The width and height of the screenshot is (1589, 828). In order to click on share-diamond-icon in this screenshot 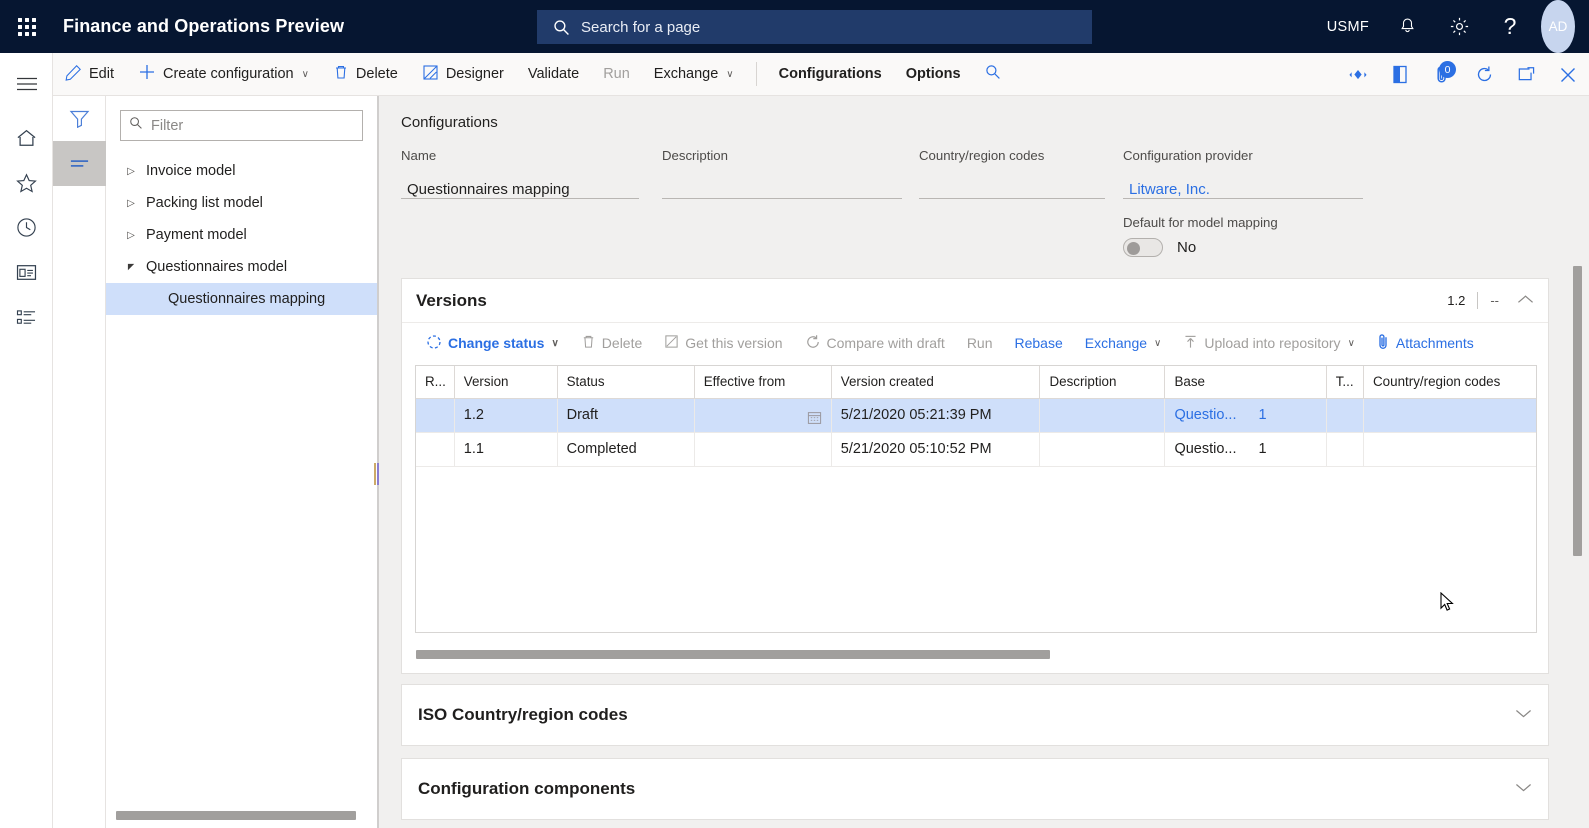, I will do `click(1358, 74)`.